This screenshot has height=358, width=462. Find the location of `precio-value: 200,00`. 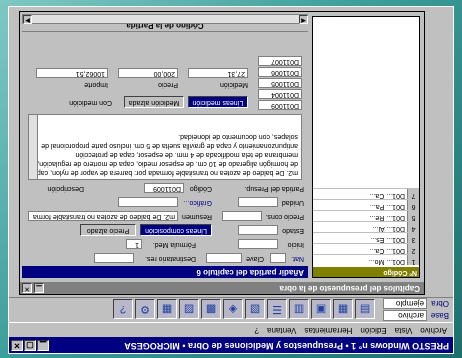

precio-value: 200,00 is located at coordinates (148, 73).